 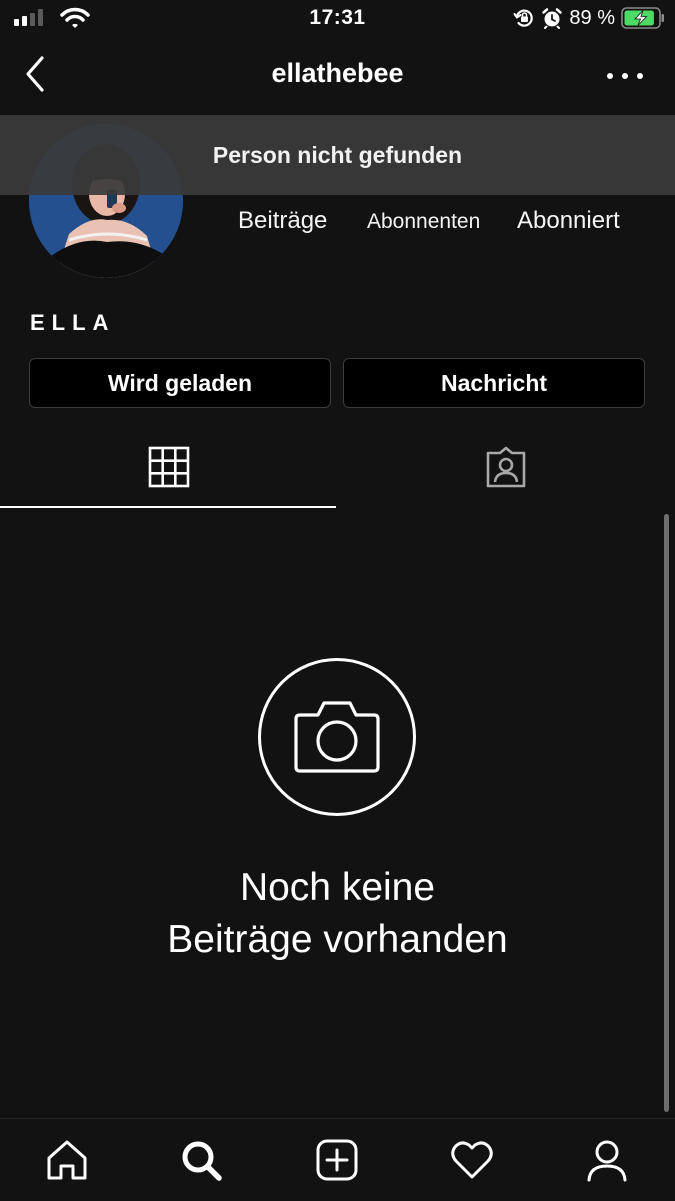 I want to click on battery-charging-icon, so click(x=642, y=18).